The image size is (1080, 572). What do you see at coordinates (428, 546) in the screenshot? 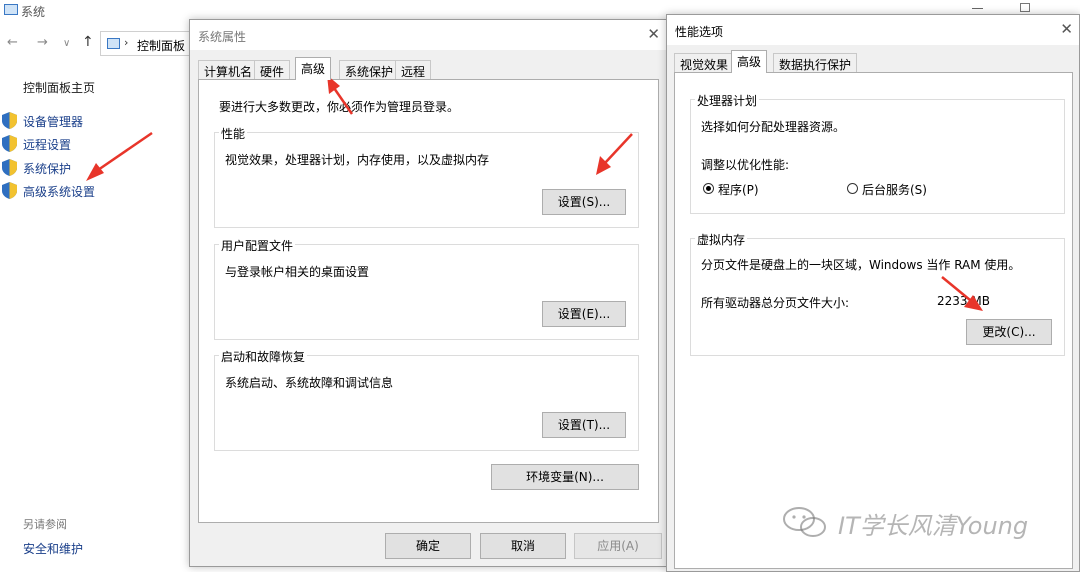
I see `ok-button: 确定` at bounding box center [428, 546].